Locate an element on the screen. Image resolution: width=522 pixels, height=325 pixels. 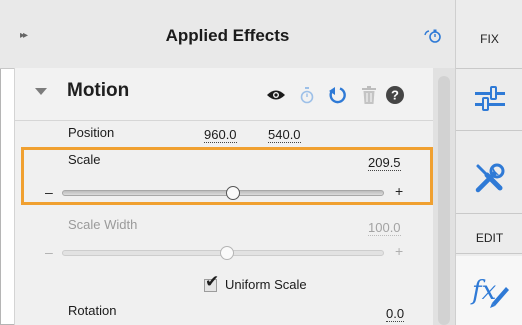
effects-button: fx is located at coordinates (489, 290).